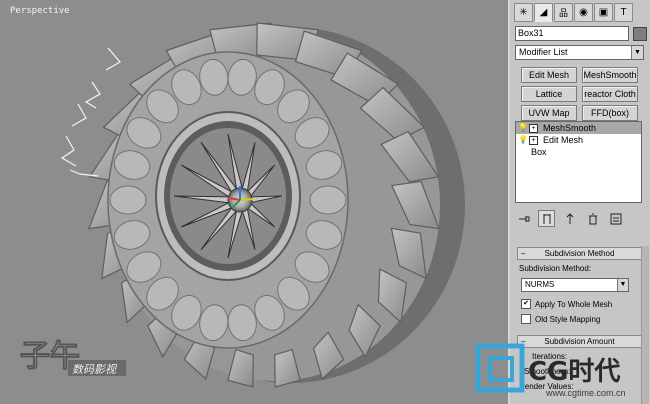 This screenshot has height=404, width=650. I want to click on utilities-icon: T, so click(623, 12).